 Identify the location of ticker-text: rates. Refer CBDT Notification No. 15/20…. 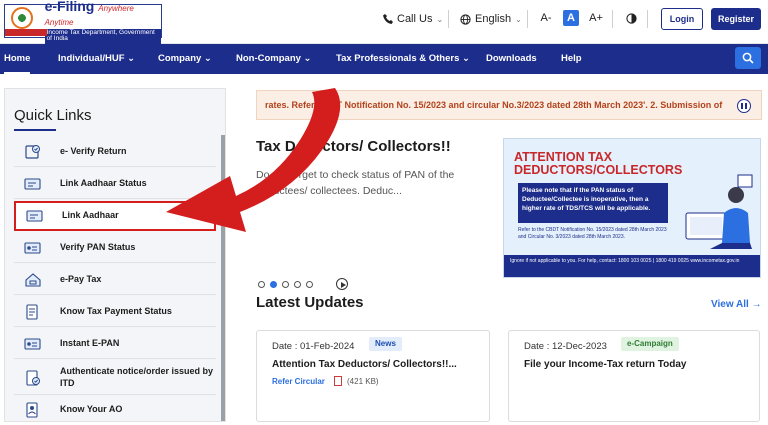
(494, 105).